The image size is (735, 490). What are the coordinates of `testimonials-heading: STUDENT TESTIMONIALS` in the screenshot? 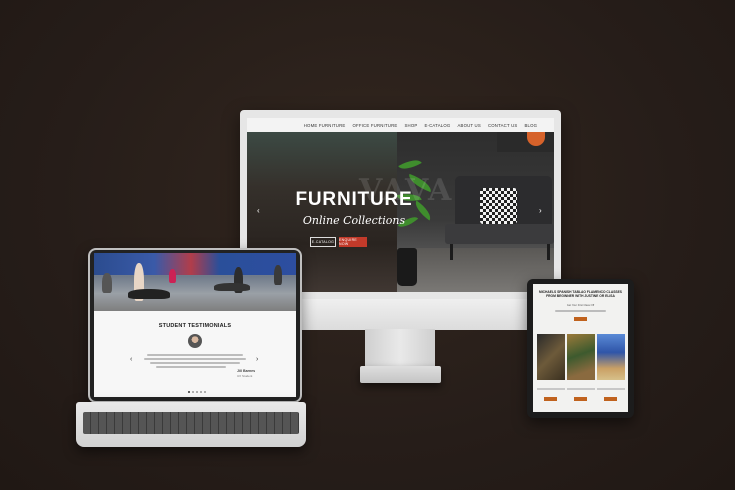 It's located at (195, 326).